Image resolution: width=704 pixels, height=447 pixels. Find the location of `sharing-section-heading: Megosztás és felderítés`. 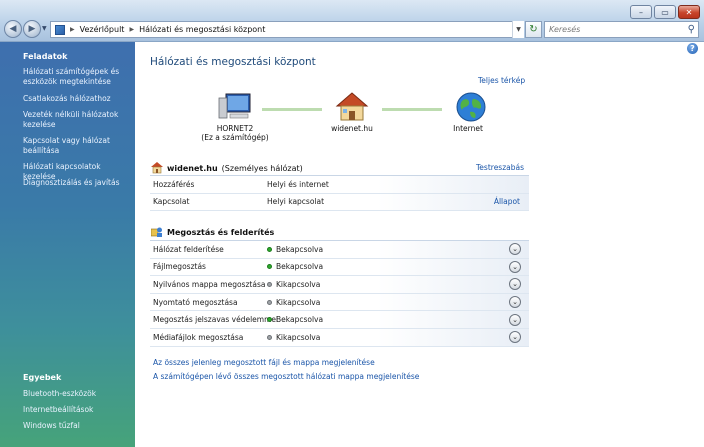

sharing-section-heading: Megosztás és felderítés is located at coordinates (212, 232).